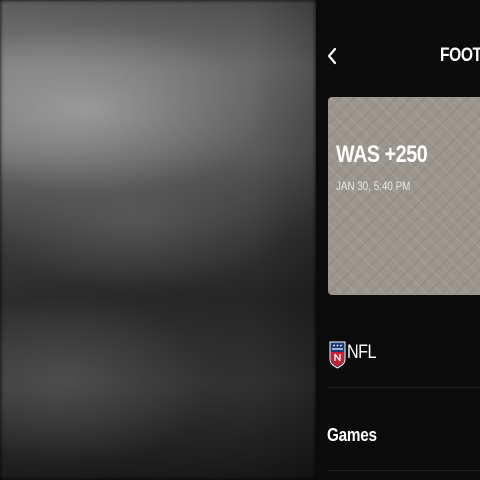 The height and width of the screenshot is (480, 480). Describe the element at coordinates (460, 55) in the screenshot. I see `page-title: FOOTBALL` at that location.